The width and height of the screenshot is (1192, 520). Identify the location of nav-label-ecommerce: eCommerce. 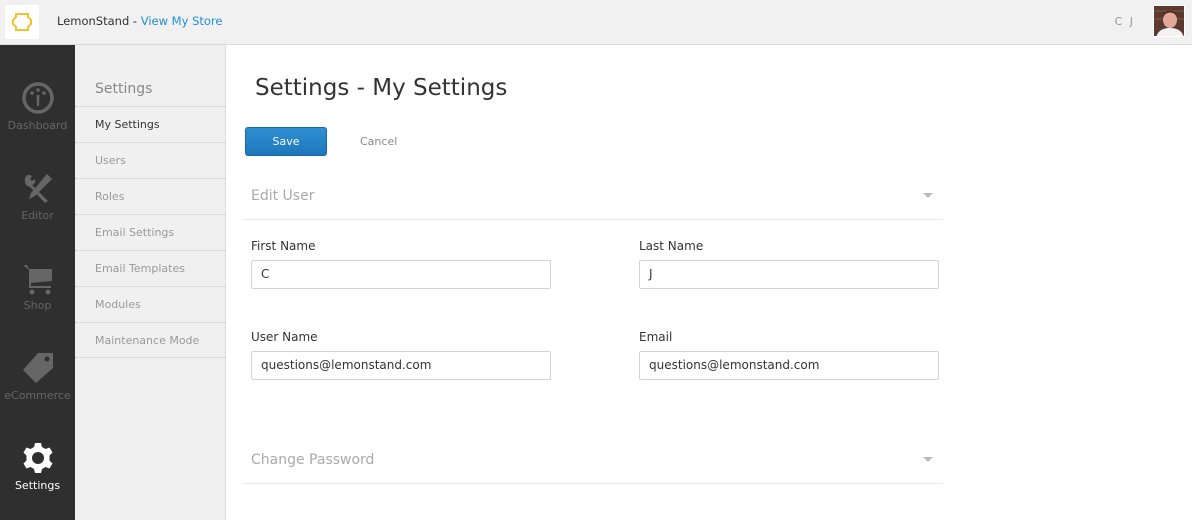
(37, 395).